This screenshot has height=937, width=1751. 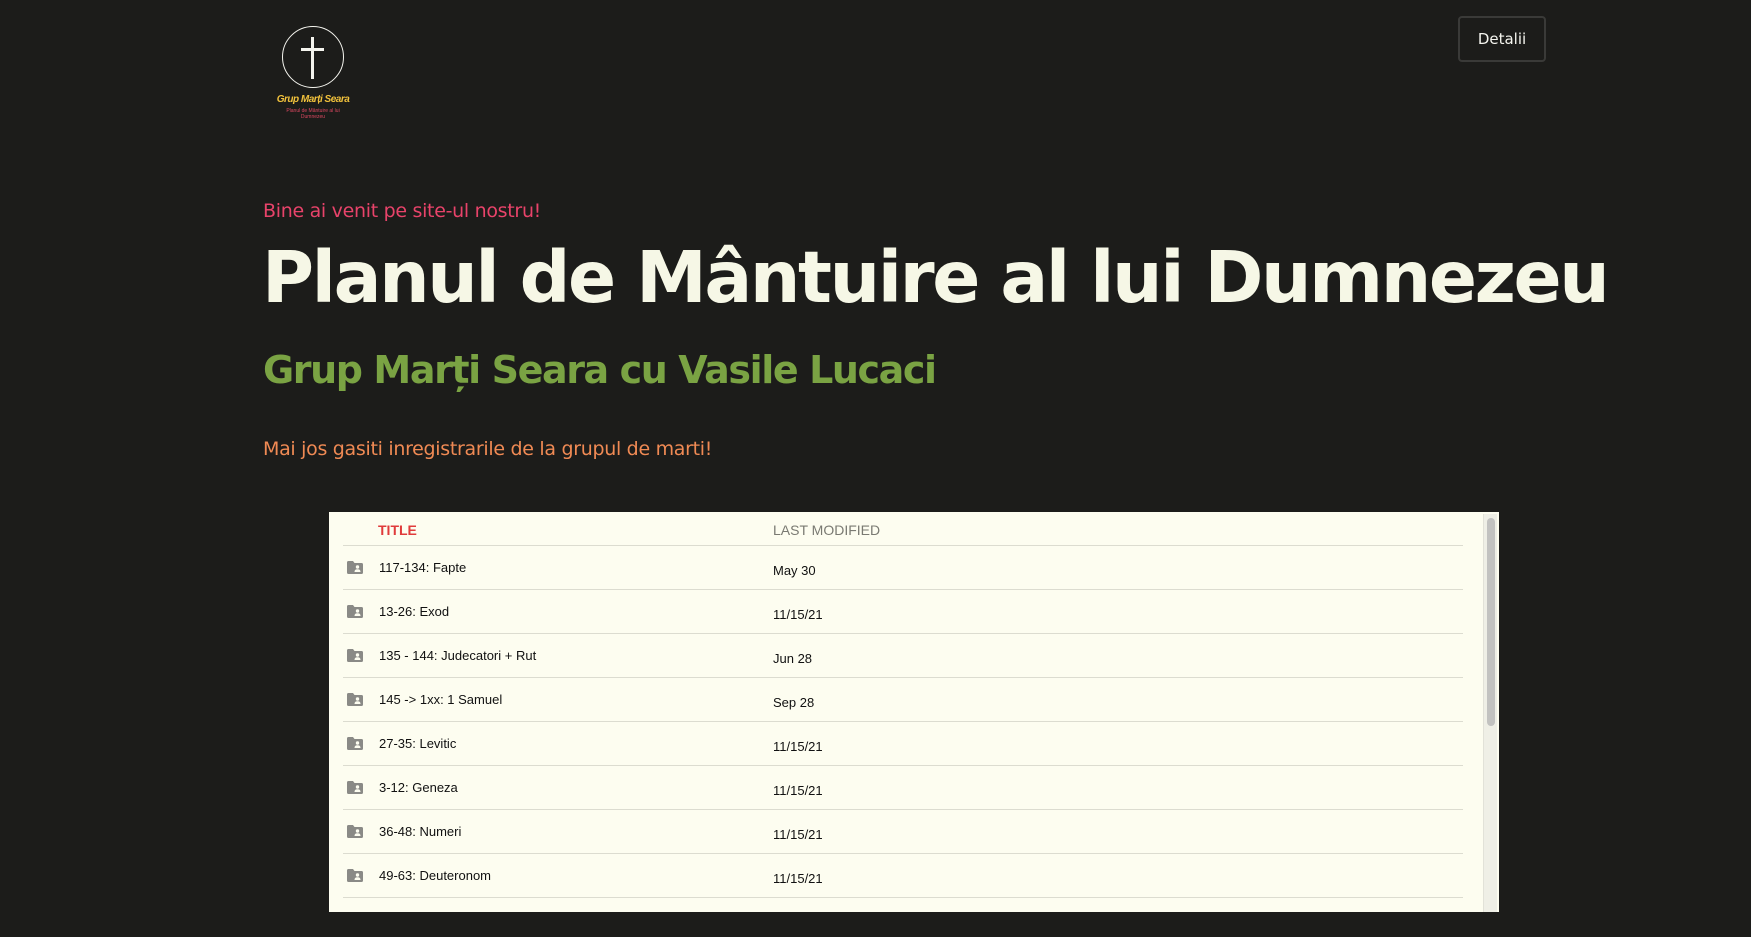 What do you see at coordinates (1502, 39) in the screenshot?
I see `details-button: Detalii` at bounding box center [1502, 39].